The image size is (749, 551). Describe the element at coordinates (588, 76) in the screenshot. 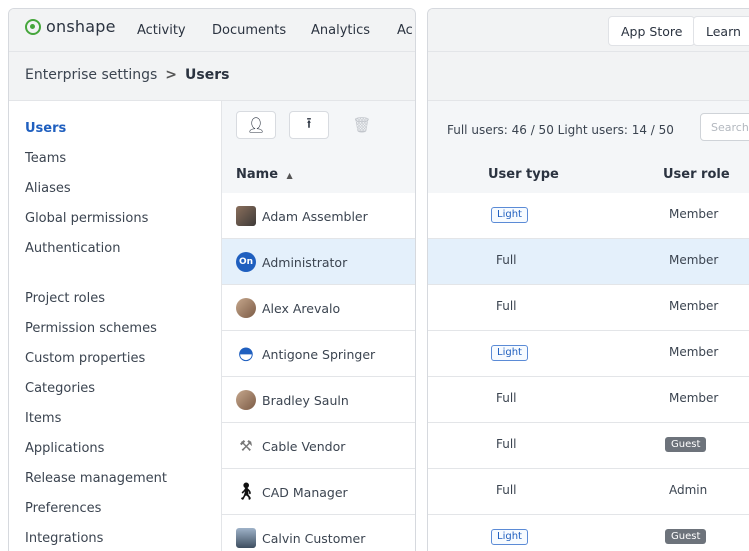

I see `right-sub-bar` at that location.